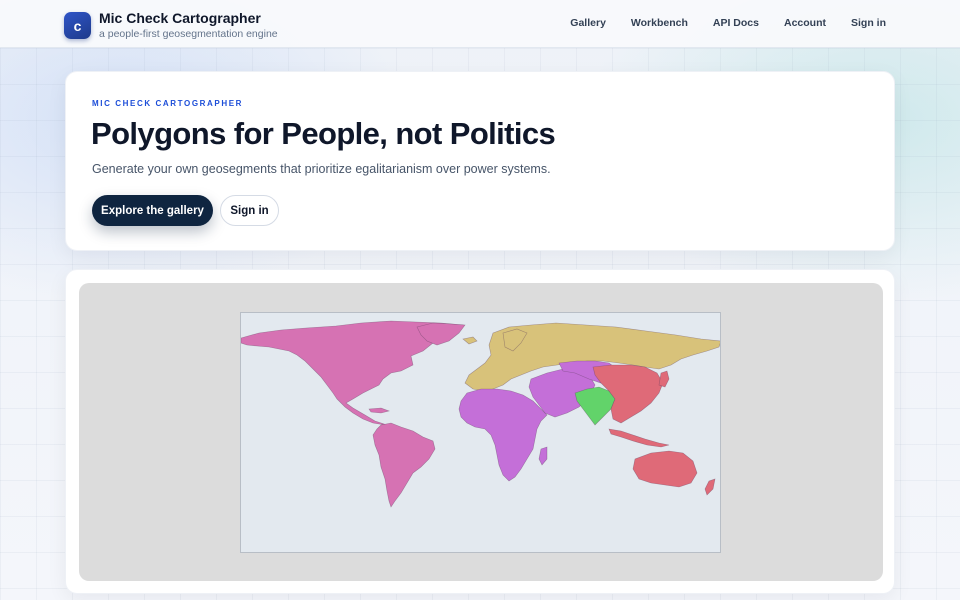 The image size is (960, 600). I want to click on nav-gallery-link: Gallery, so click(588, 23).